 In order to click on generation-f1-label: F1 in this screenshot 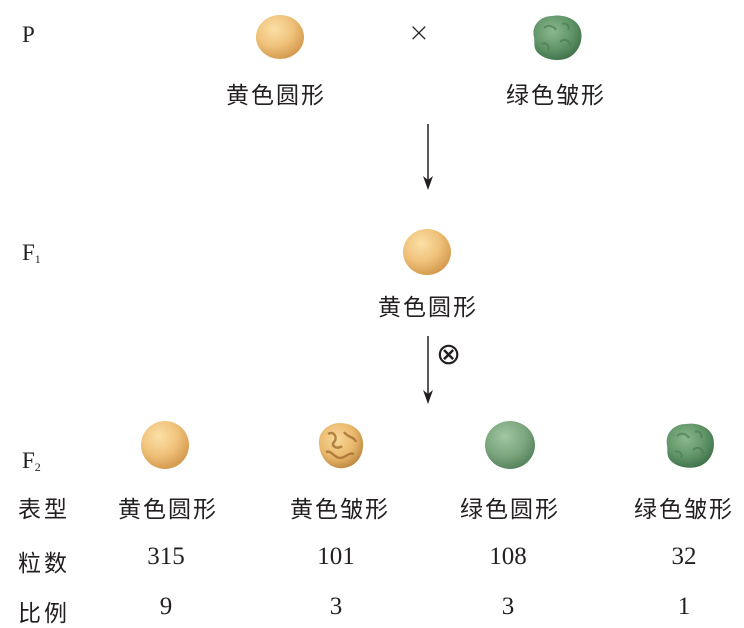, I will do `click(31, 253)`.